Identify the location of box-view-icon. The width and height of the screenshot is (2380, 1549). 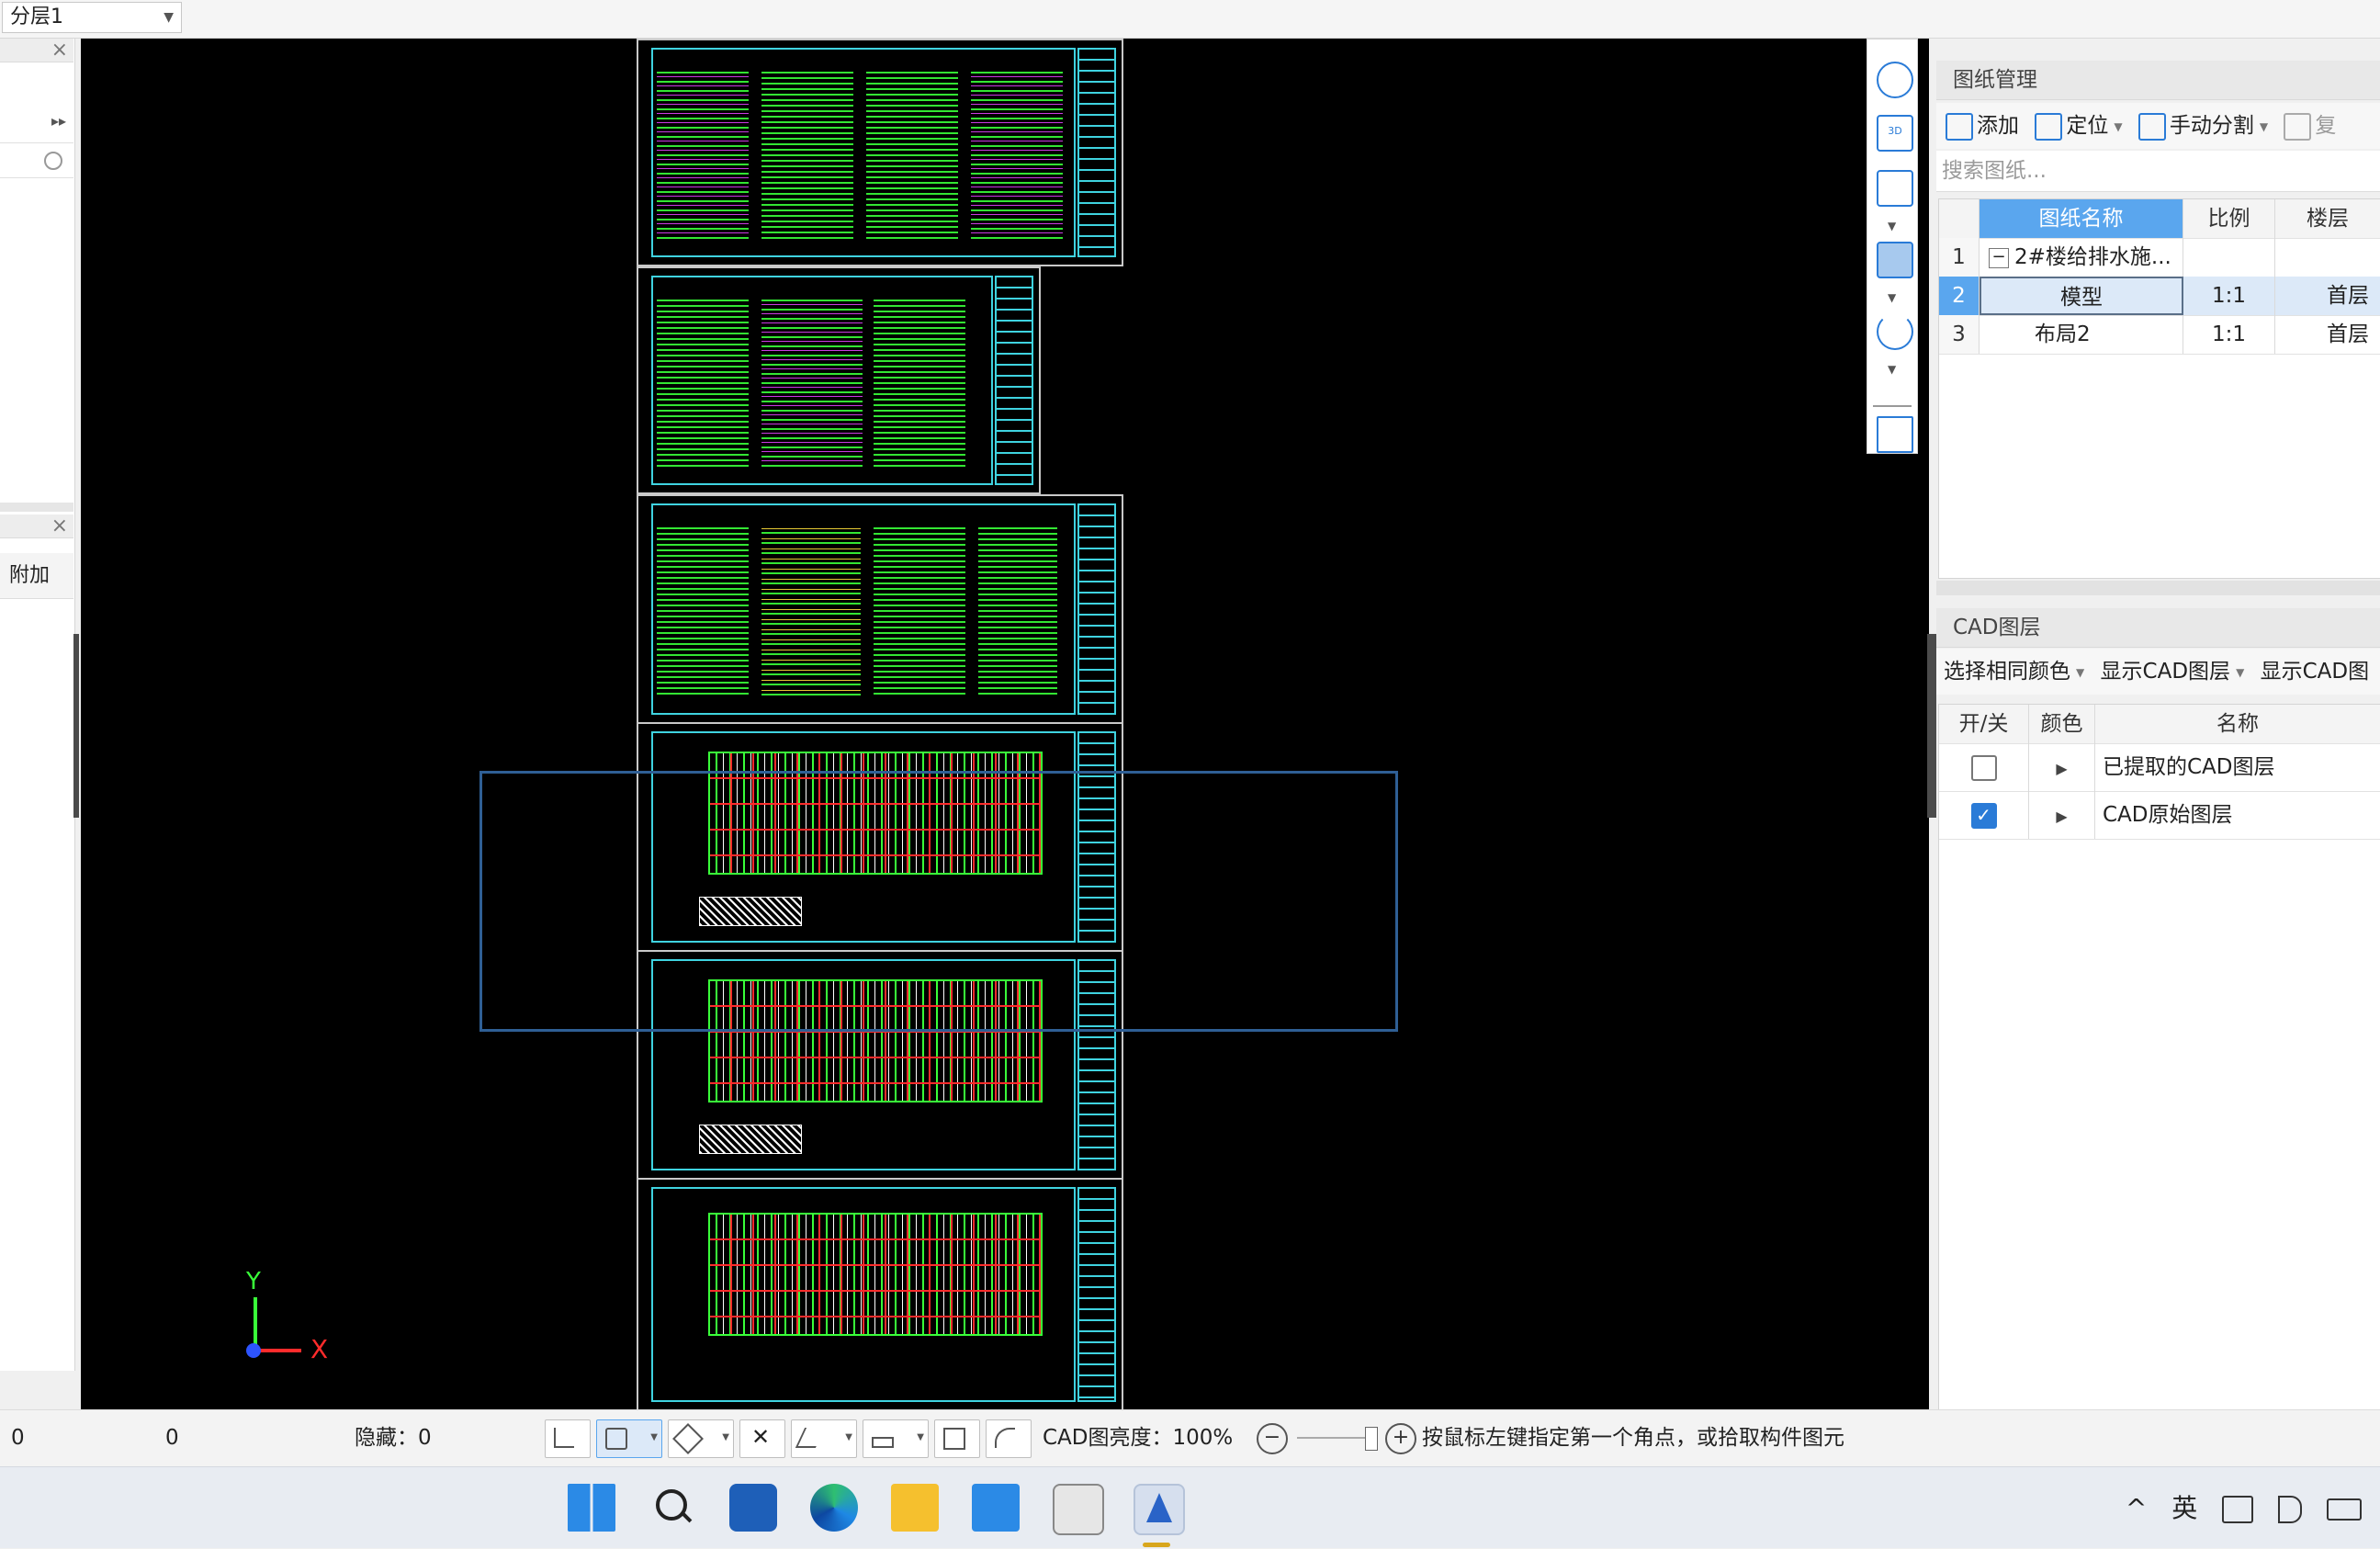
(1895, 188).